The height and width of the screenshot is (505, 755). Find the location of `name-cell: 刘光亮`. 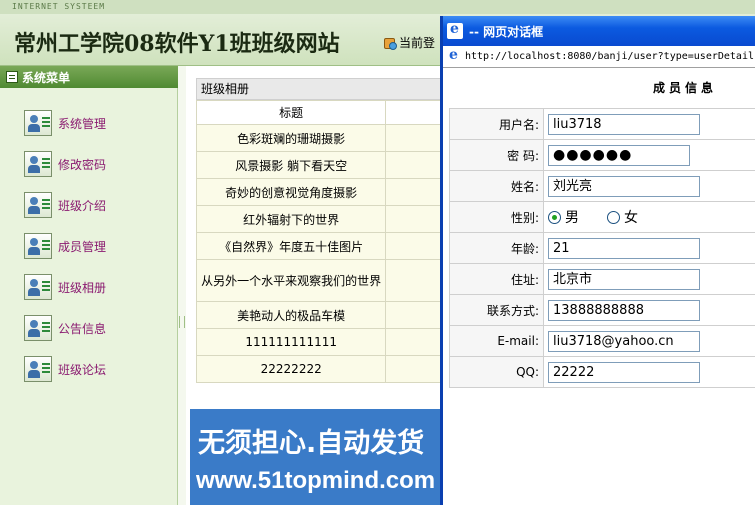

name-cell: 刘光亮 is located at coordinates (649, 186).